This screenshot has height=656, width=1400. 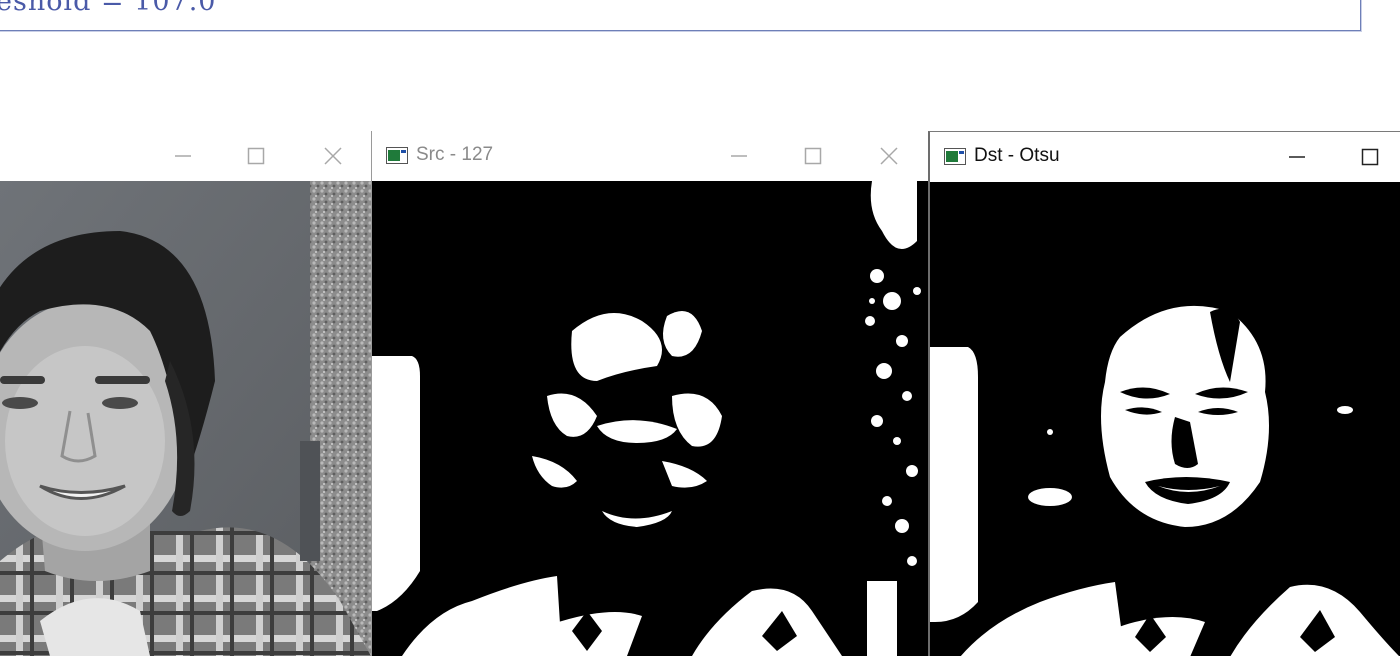 I want to click on window-title: Src - 127, so click(x=455, y=154).